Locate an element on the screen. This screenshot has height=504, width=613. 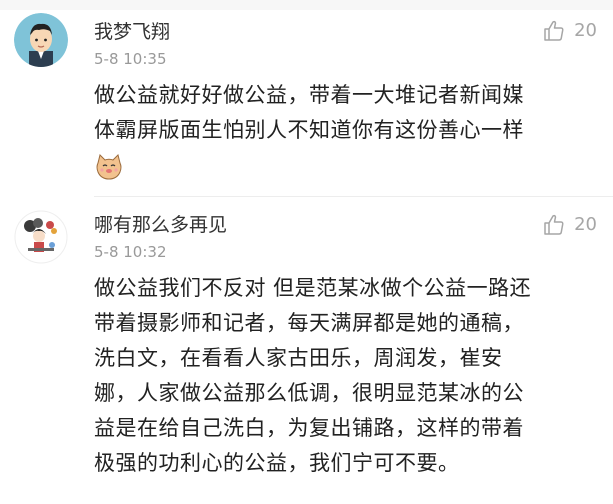
cat-face-icon is located at coordinates (109, 167).